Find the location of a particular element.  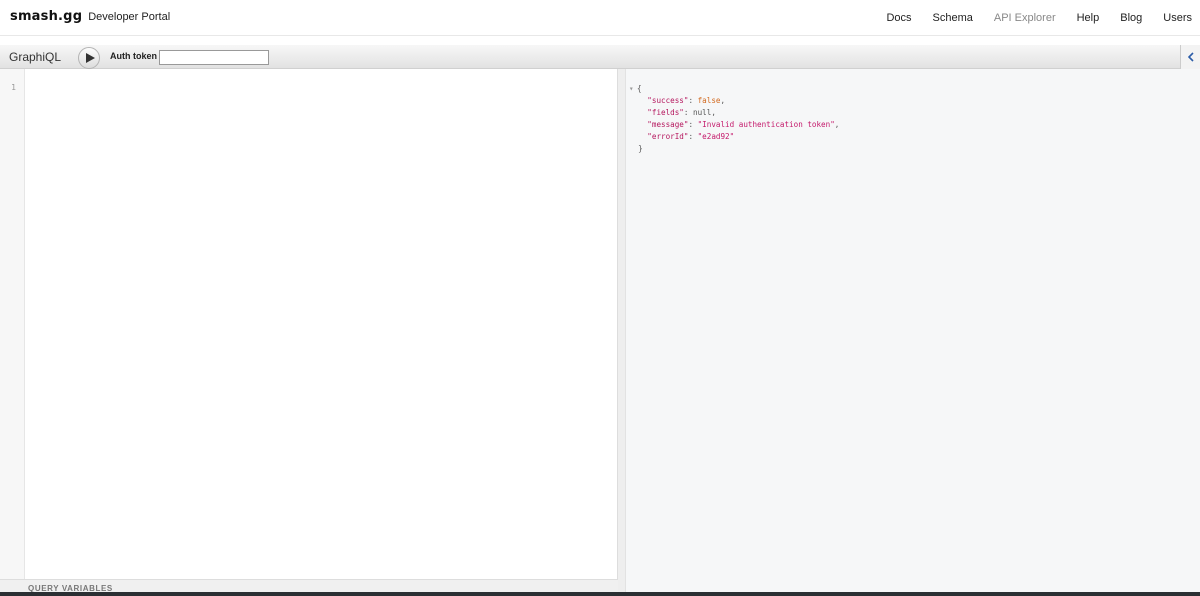

nav-link-schema: Schema is located at coordinates (953, 18).